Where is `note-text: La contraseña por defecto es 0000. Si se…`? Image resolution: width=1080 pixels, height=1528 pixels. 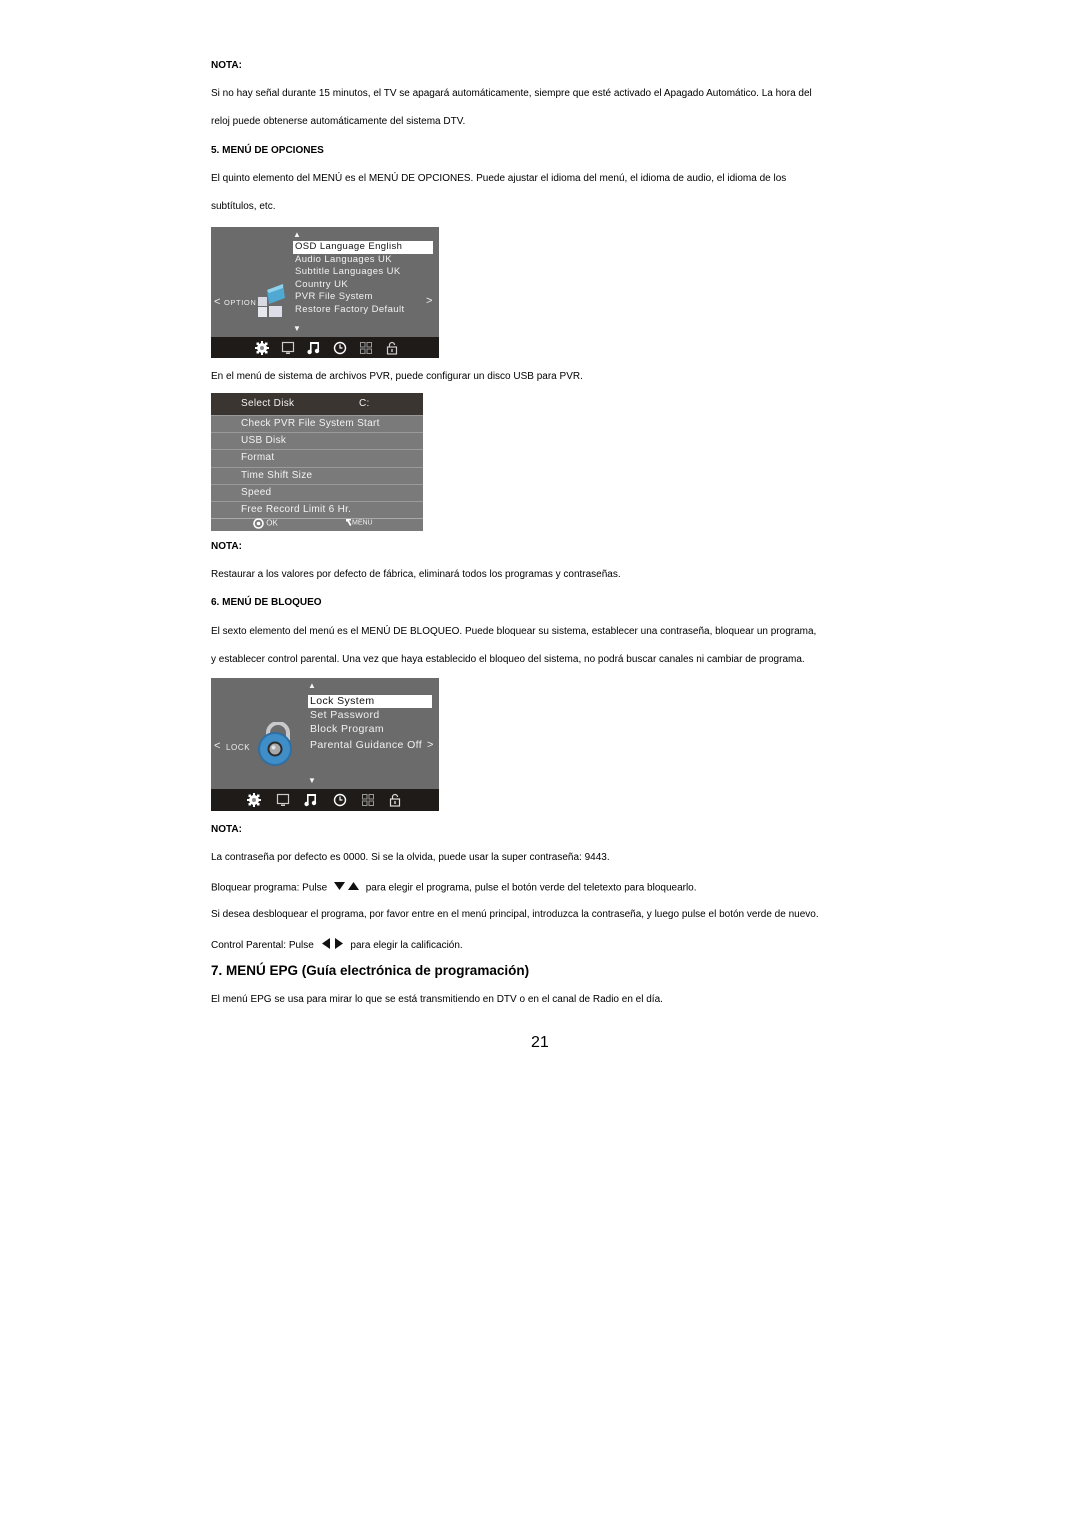
note-text: La contraseña por defecto es 0000. Si se… is located at coordinates (410, 857).